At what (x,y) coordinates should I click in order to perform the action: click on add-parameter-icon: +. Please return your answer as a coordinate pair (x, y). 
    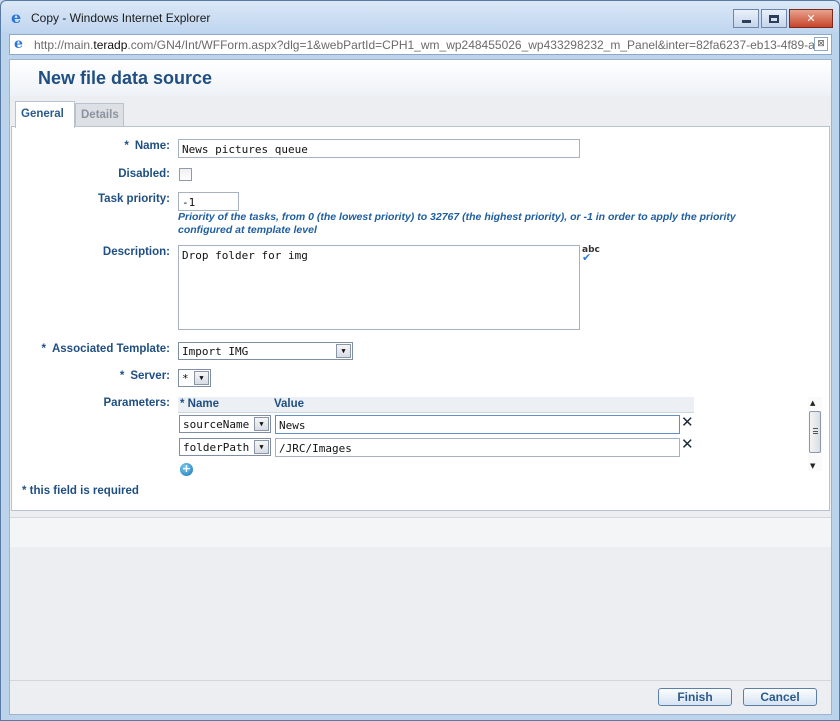
    Looking at the image, I should click on (186, 469).